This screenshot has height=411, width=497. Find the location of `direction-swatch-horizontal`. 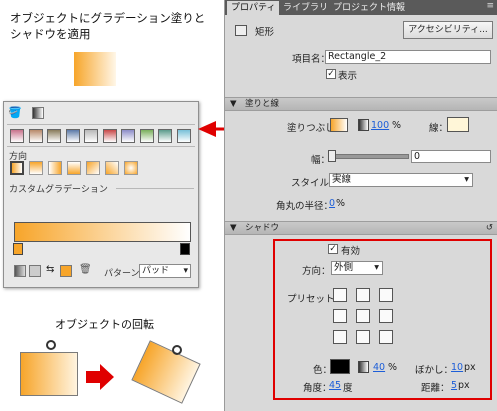

direction-swatch-horizontal is located at coordinates (17, 168).